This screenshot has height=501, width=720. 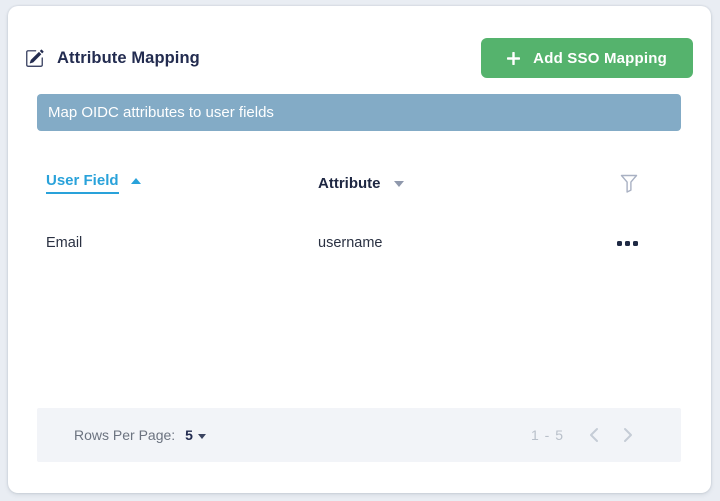 What do you see at coordinates (600, 58) in the screenshot?
I see `add-button-label: Add SSO Mapping` at bounding box center [600, 58].